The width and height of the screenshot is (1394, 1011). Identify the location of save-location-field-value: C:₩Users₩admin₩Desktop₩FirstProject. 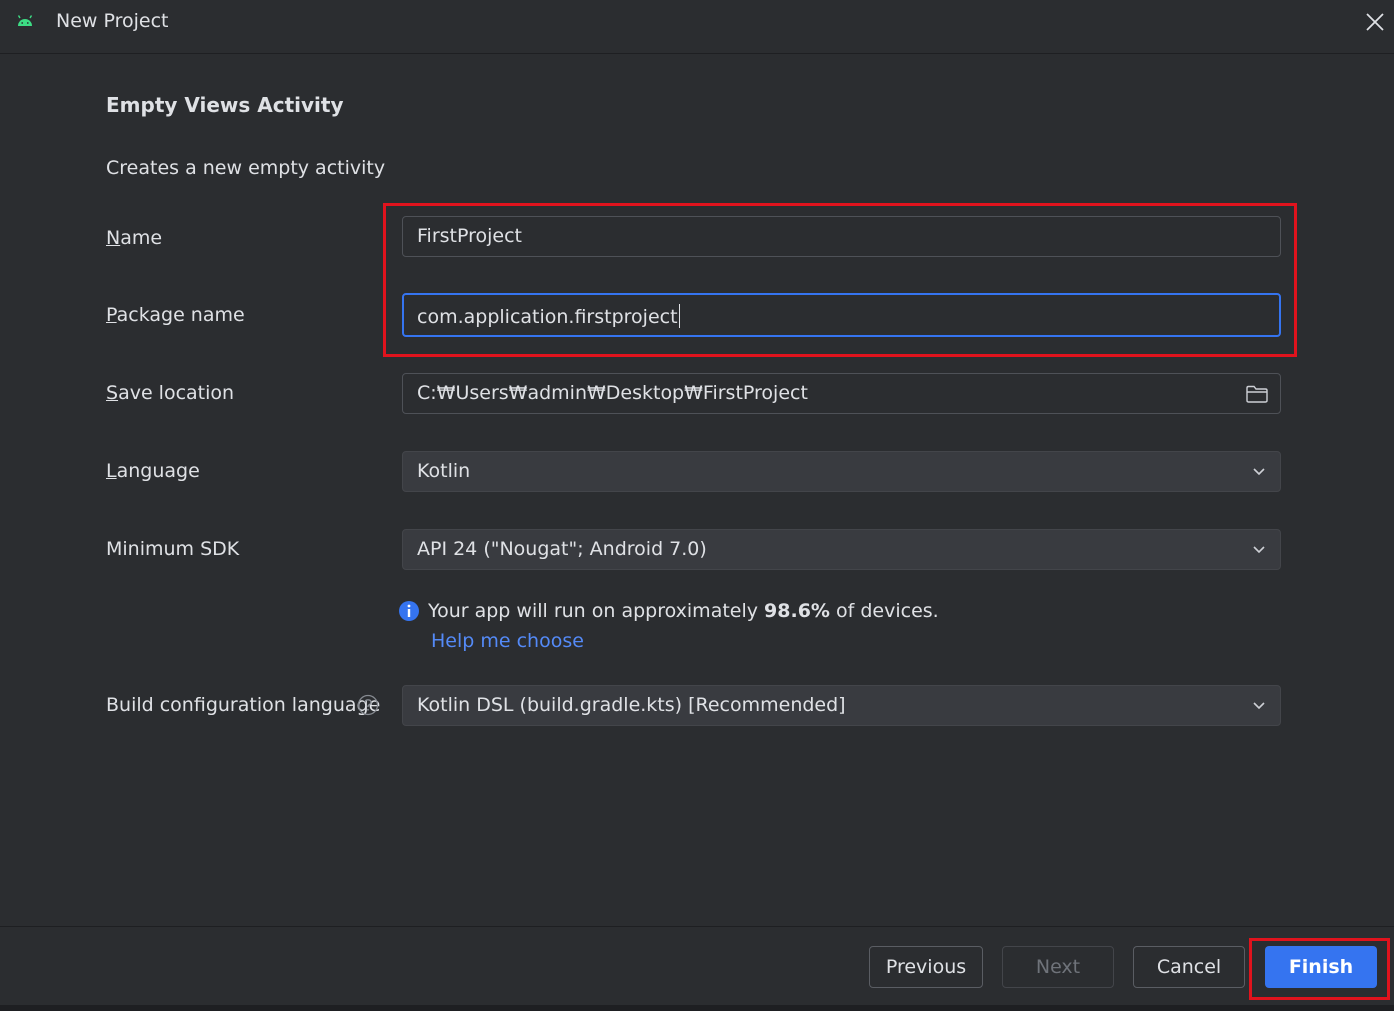
(612, 393).